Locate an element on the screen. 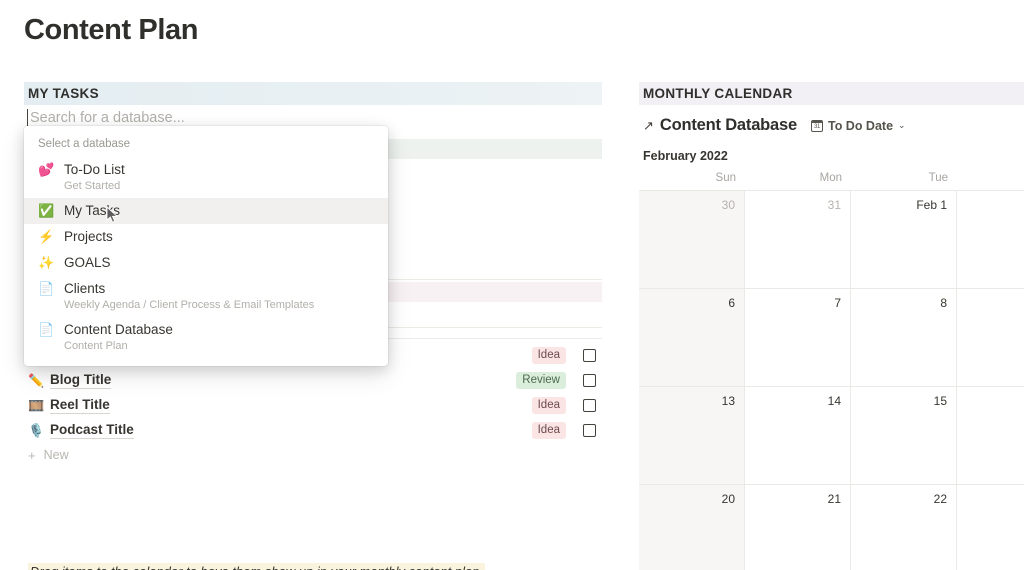  date-property-label: To Do Date is located at coordinates (860, 125).